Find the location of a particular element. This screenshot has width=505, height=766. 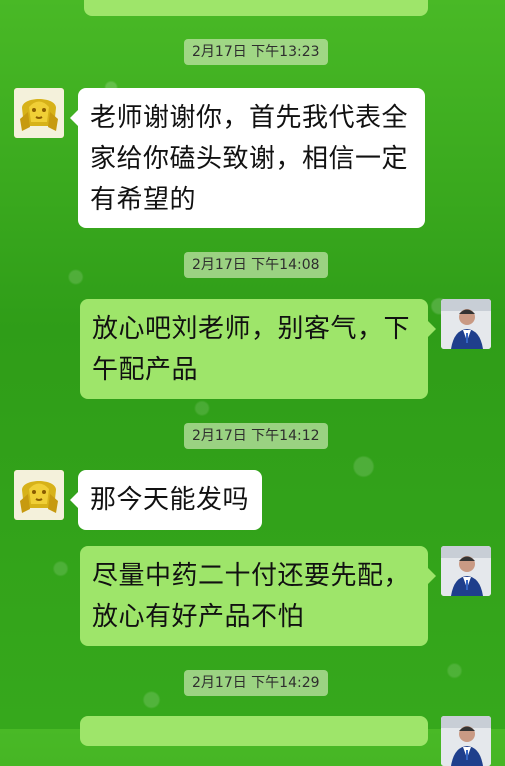

message-line: 放心吧刘老师，别客气，下 is located at coordinates (251, 329).